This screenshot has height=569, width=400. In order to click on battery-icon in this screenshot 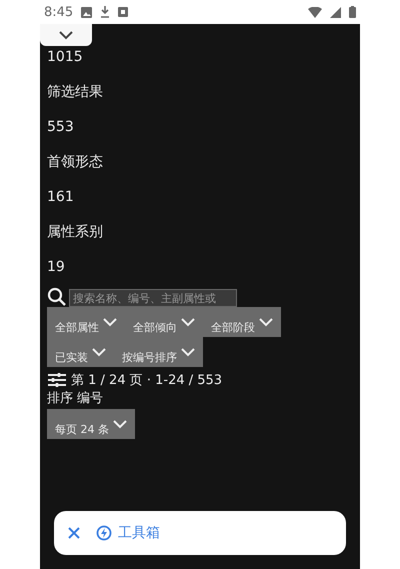, I will do `click(352, 12)`.